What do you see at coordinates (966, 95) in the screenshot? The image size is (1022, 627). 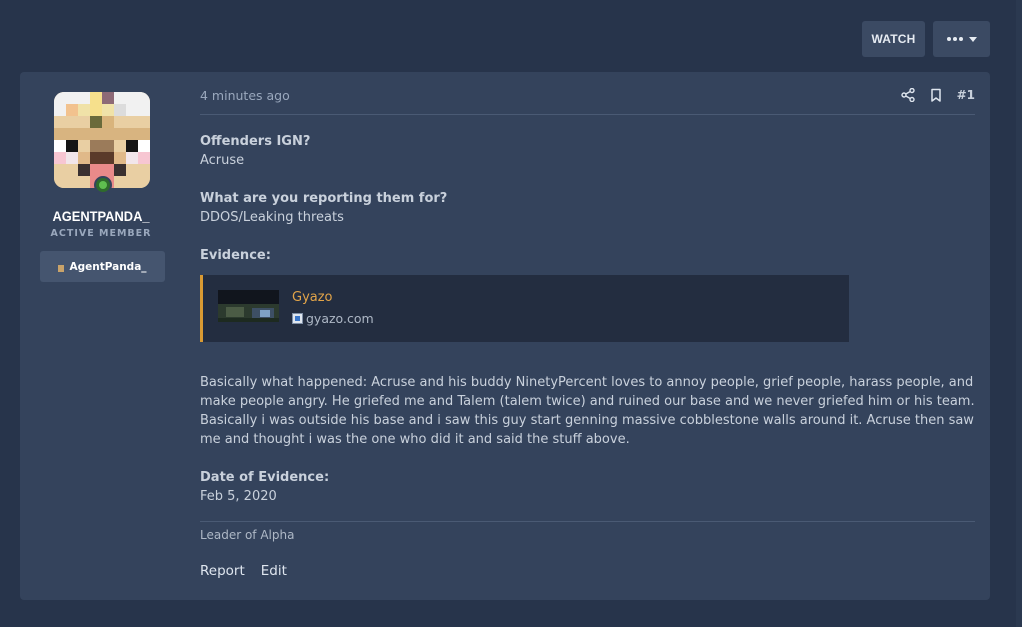 I see `post-number: #1` at bounding box center [966, 95].